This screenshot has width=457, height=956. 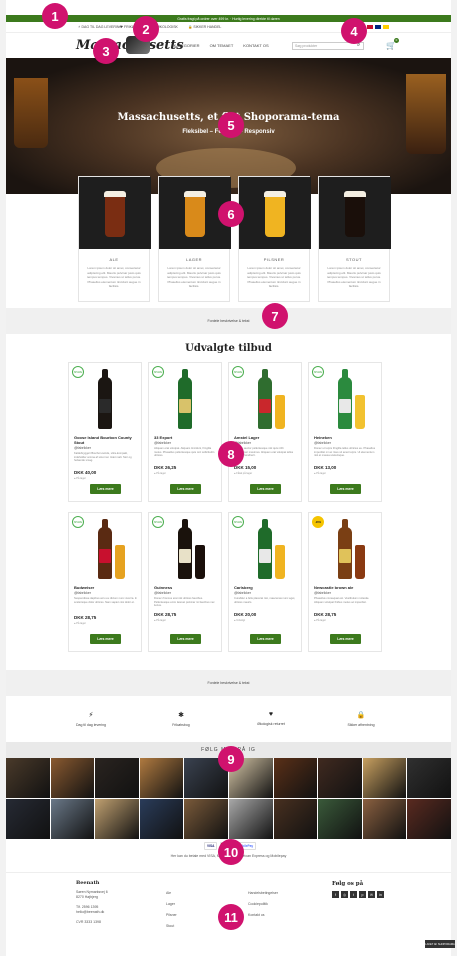 What do you see at coordinates (240, 620) in the screenshot?
I see `product-stock-status: ● Udsolgt` at bounding box center [240, 620].